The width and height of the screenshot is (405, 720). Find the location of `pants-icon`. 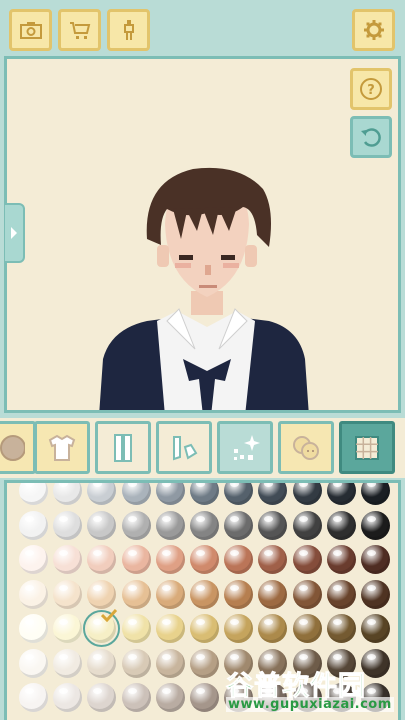

pants-icon is located at coordinates (123, 447).